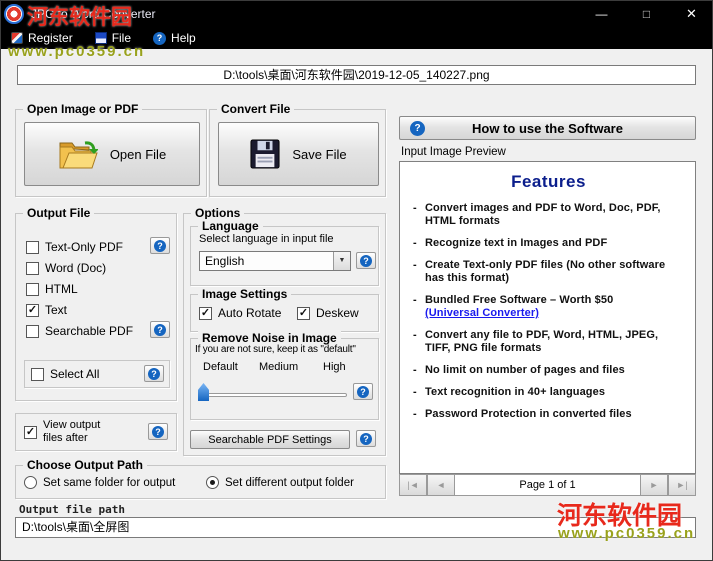 The width and height of the screenshot is (713, 561). I want to click on checkbox-text-only-pdf: Text-Only PDF, so click(74, 247).